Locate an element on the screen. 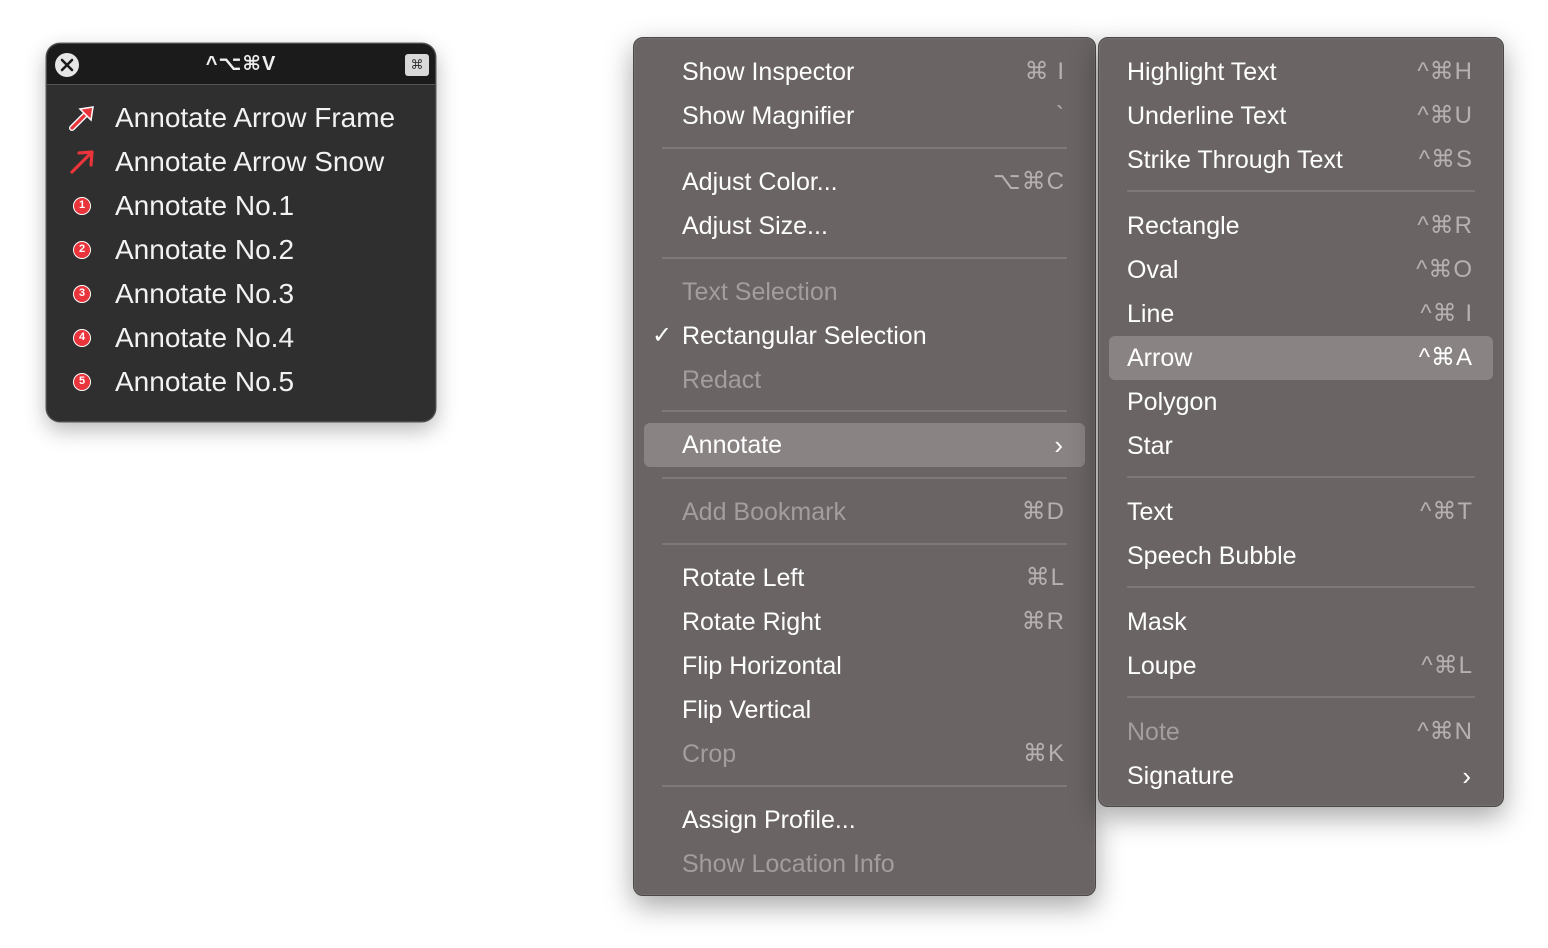 The width and height of the screenshot is (1548, 948). menu-item-note: Note ^⌘N is located at coordinates (1301, 732).